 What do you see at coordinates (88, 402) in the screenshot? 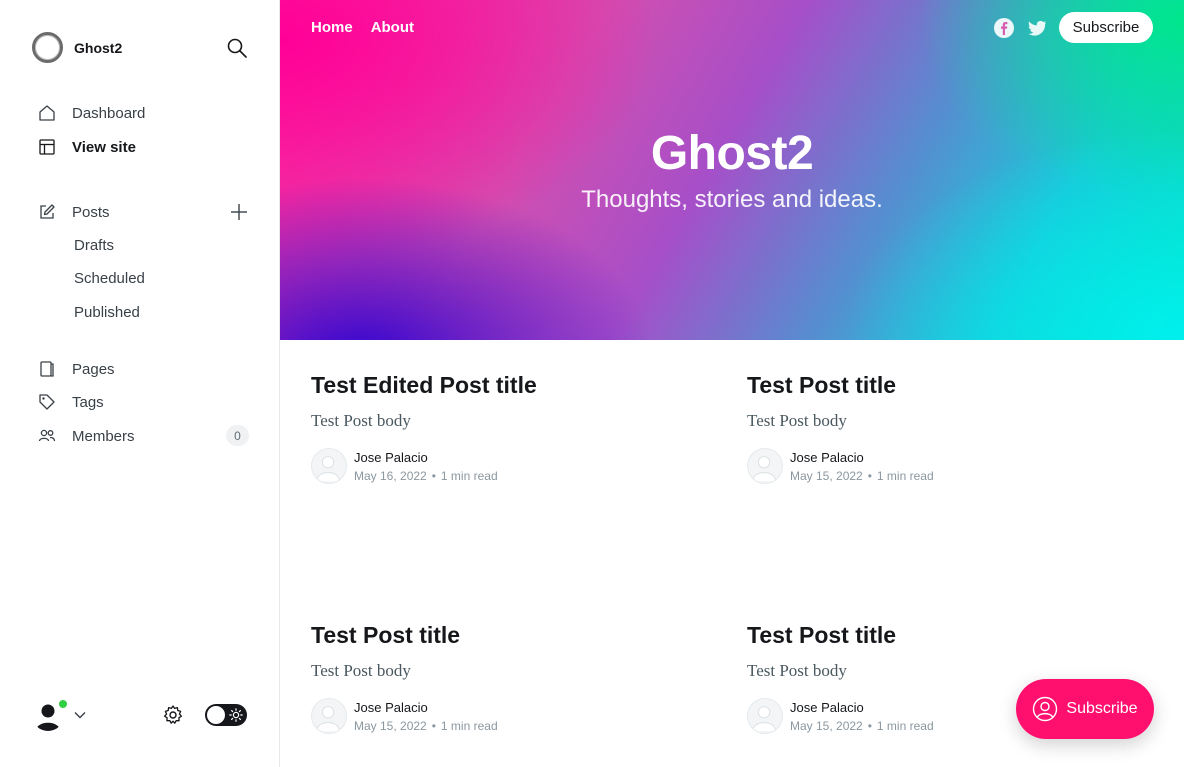
I see `nav-tags-label: Tags` at bounding box center [88, 402].